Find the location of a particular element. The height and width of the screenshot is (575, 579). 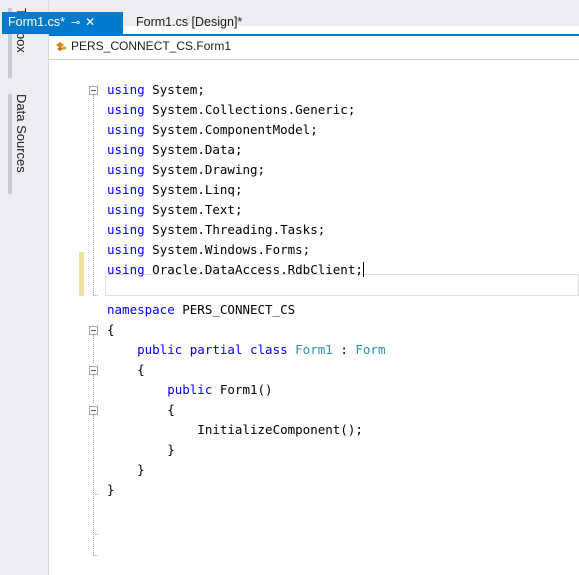

code-token: PERS_CONNECT_CS is located at coordinates (235, 309).